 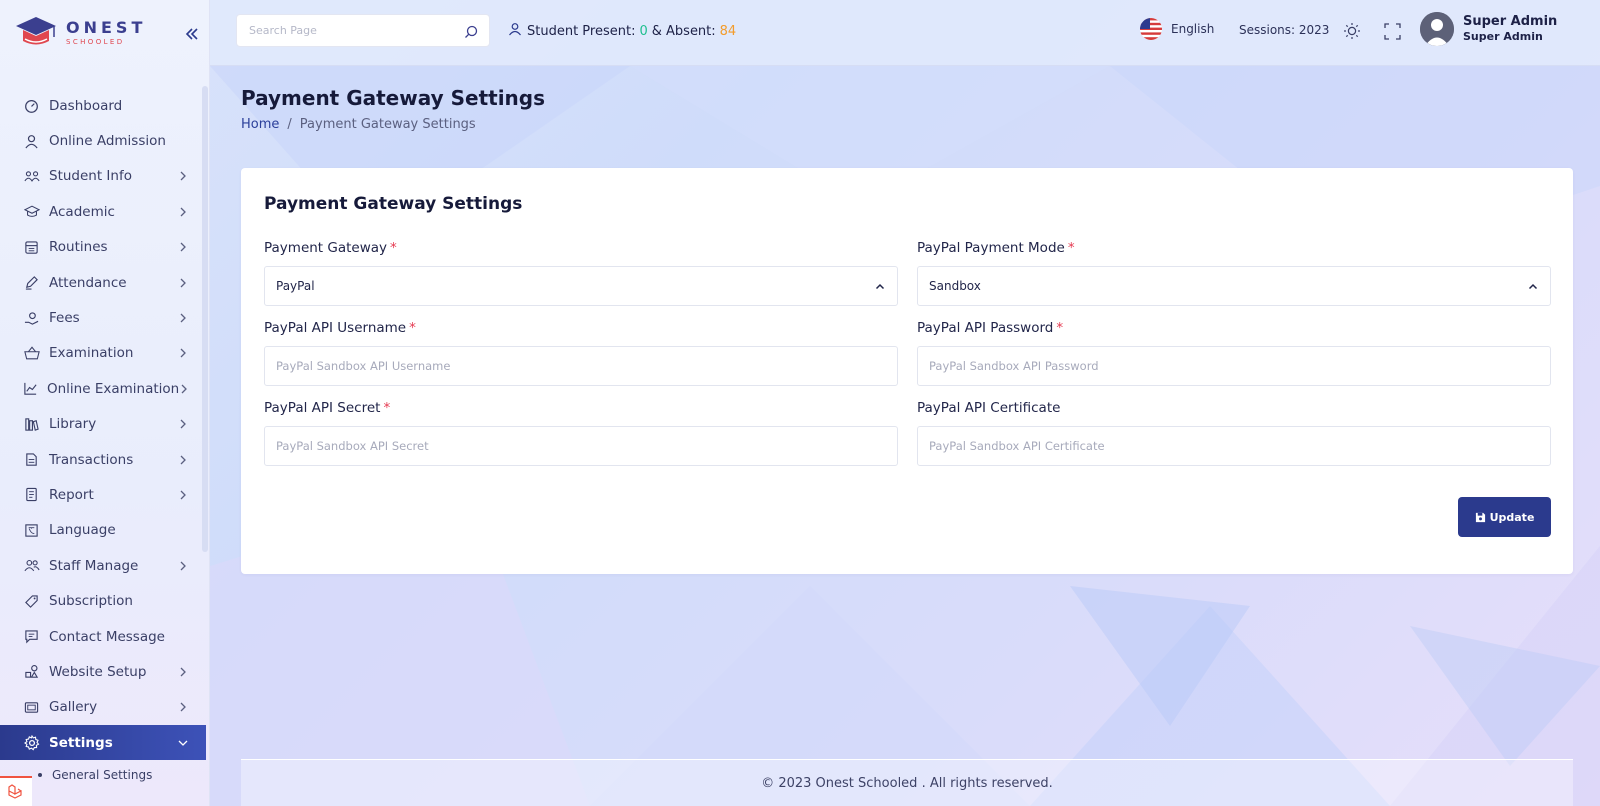 What do you see at coordinates (1512, 517) in the screenshot?
I see `update-button-label: Update` at bounding box center [1512, 517].